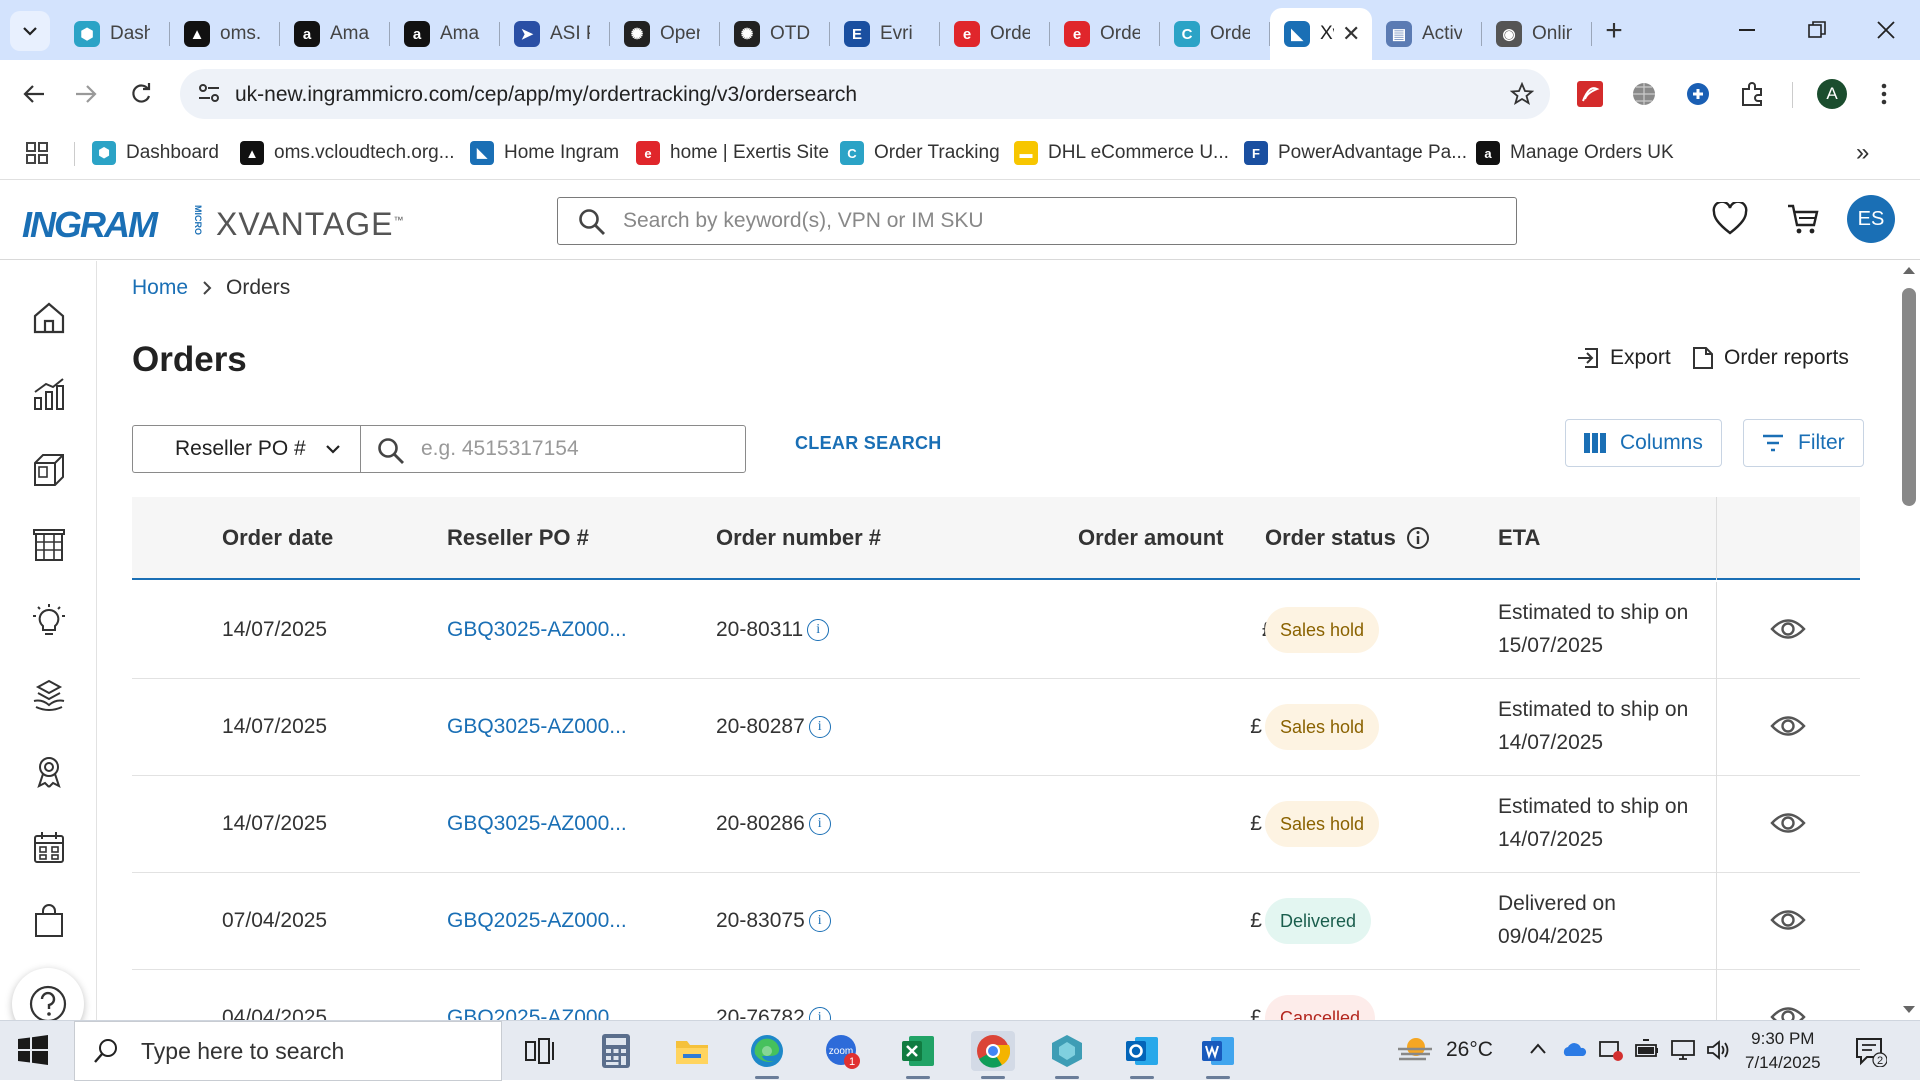 Image resolution: width=1920 pixels, height=1081 pixels. What do you see at coordinates (1623, 358) in the screenshot?
I see `export-button: Export` at bounding box center [1623, 358].